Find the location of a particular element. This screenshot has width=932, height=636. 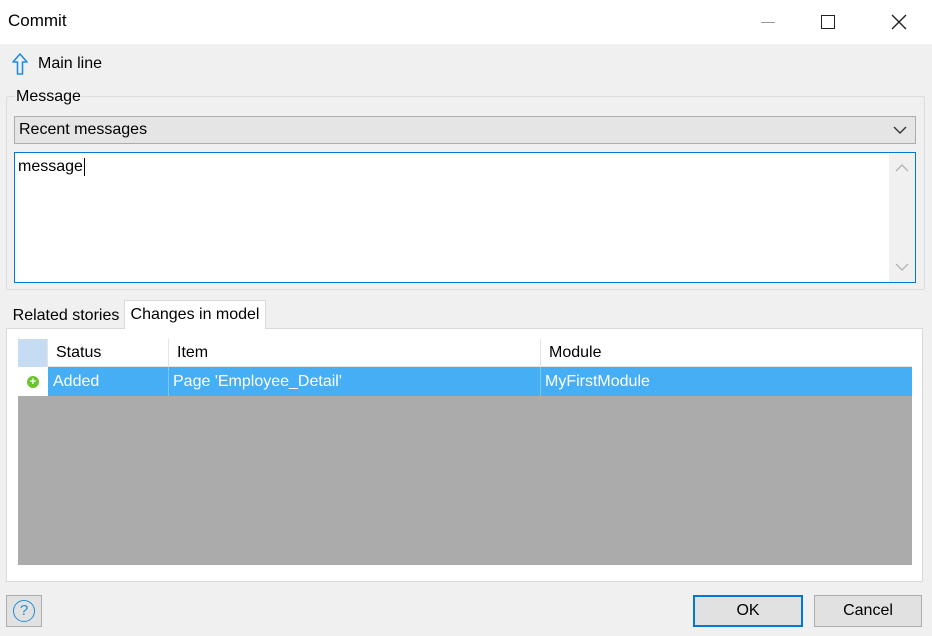

help-button: ? is located at coordinates (24, 611).